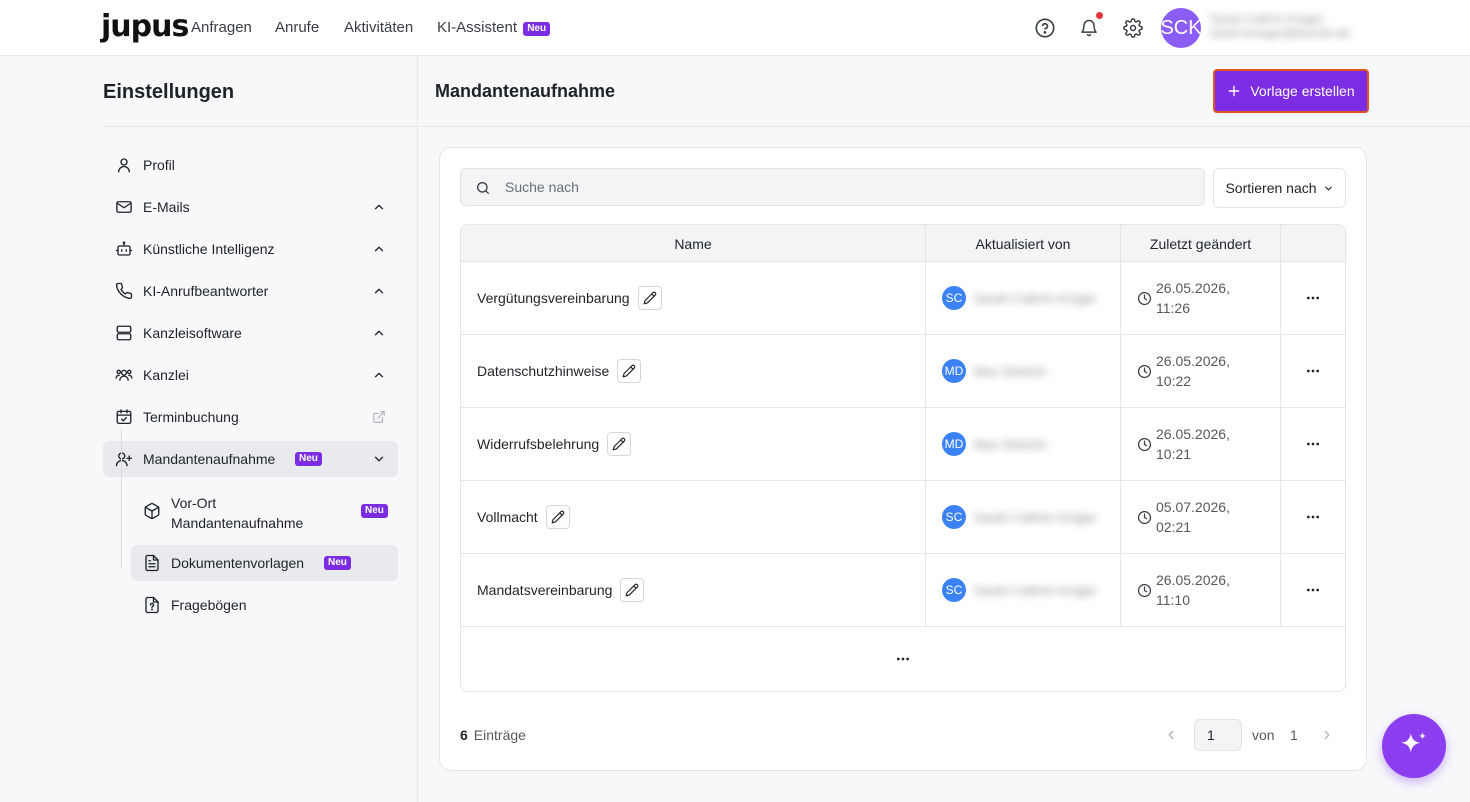 This screenshot has height=802, width=1470. What do you see at coordinates (238, 563) in the screenshot?
I see `sidebar-subitem-label: Dokumentenvorlagen` at bounding box center [238, 563].